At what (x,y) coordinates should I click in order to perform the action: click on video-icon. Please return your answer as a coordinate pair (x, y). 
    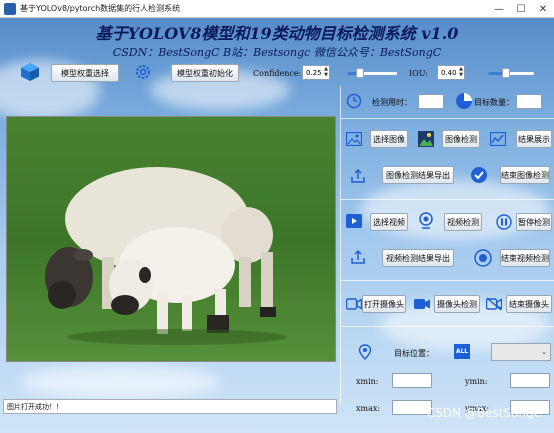
    Looking at the image, I should click on (354, 221).